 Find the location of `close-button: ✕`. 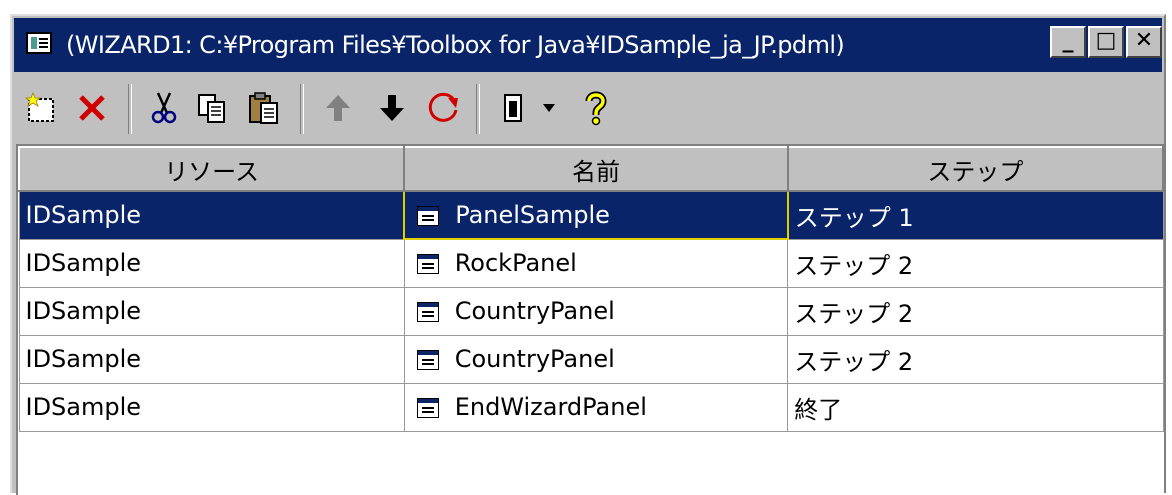

close-button: ✕ is located at coordinates (1144, 42).